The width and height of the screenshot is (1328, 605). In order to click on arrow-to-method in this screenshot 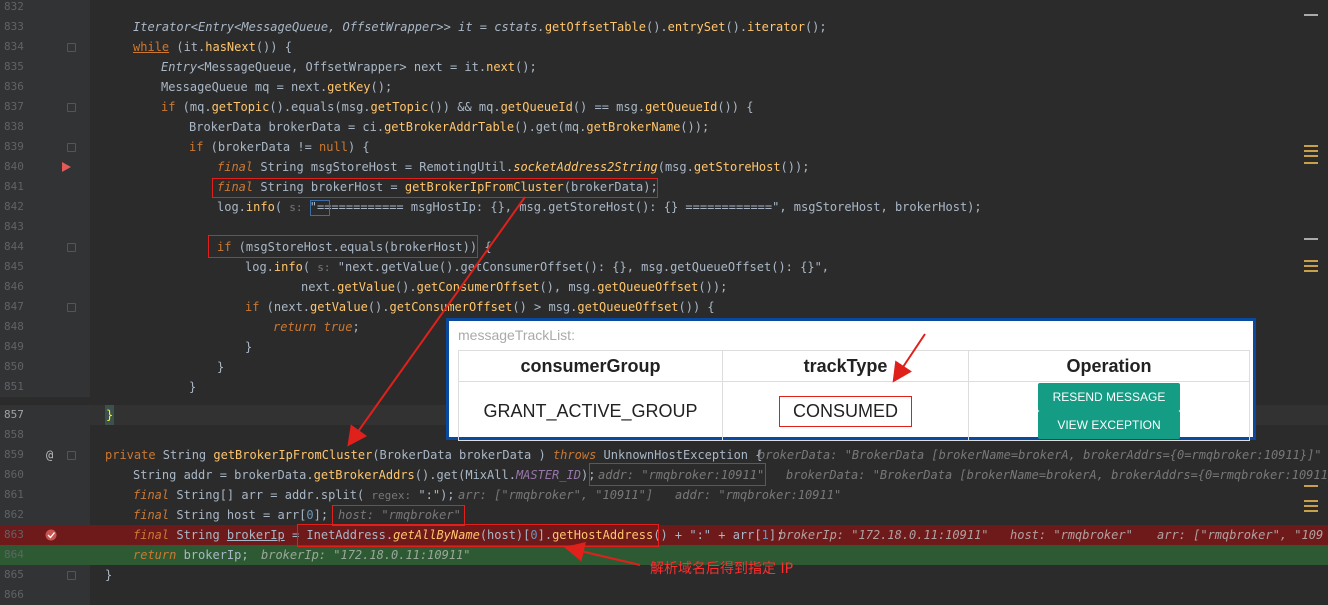, I will do `click(436, 321)`.